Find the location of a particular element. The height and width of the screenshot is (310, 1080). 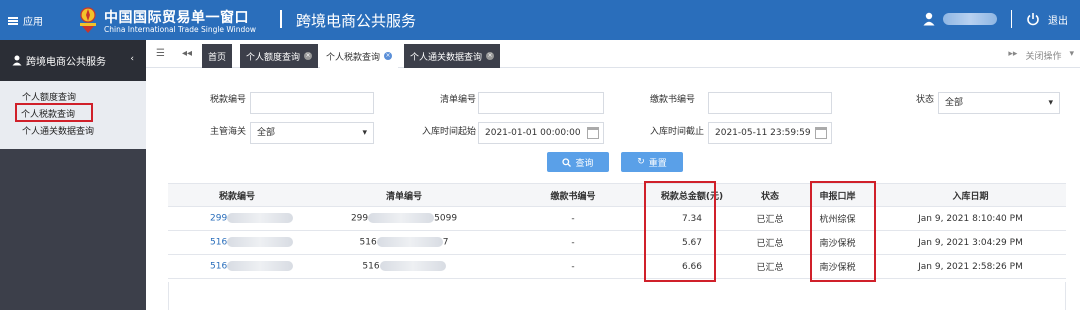

hamburger-icon is located at coordinates (13, 20).